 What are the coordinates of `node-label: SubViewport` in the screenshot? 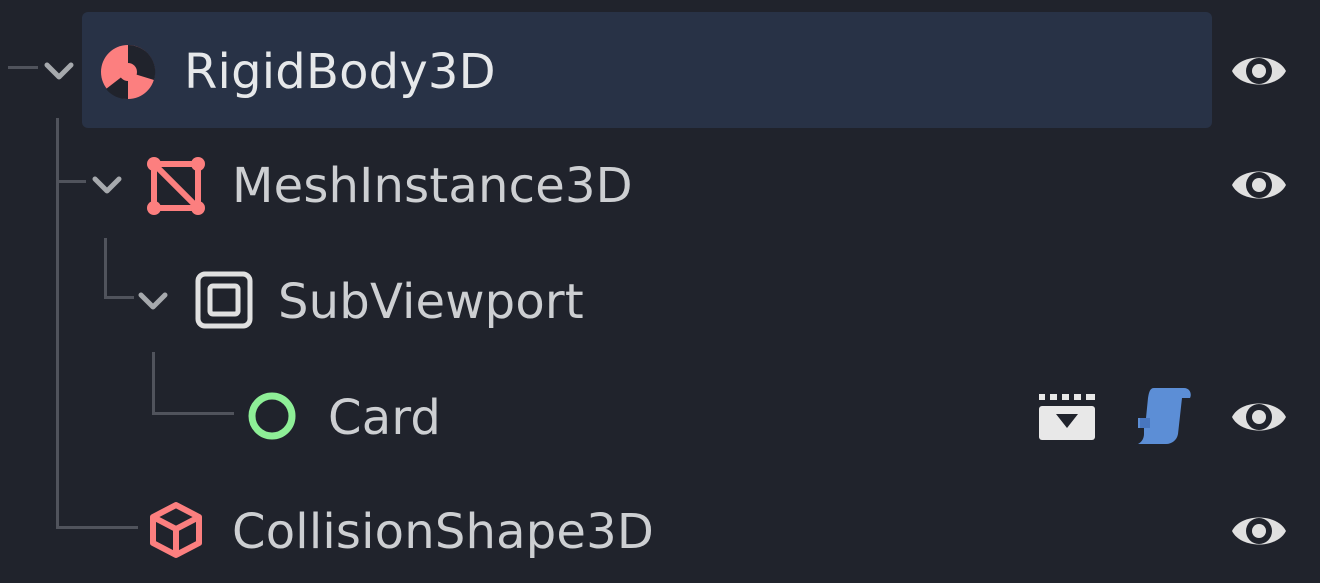 It's located at (431, 302).